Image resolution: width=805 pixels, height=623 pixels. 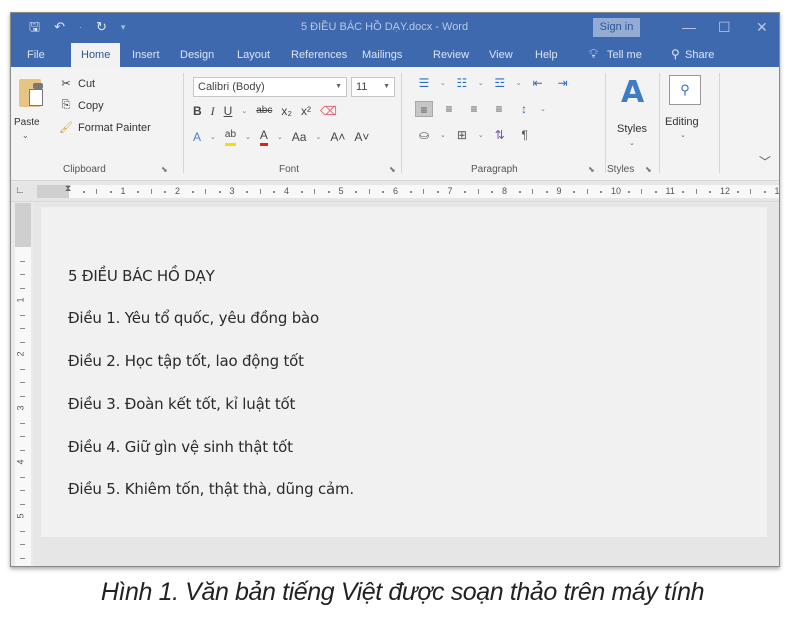 I want to click on text-effects-icon: A, so click(x=197, y=137).